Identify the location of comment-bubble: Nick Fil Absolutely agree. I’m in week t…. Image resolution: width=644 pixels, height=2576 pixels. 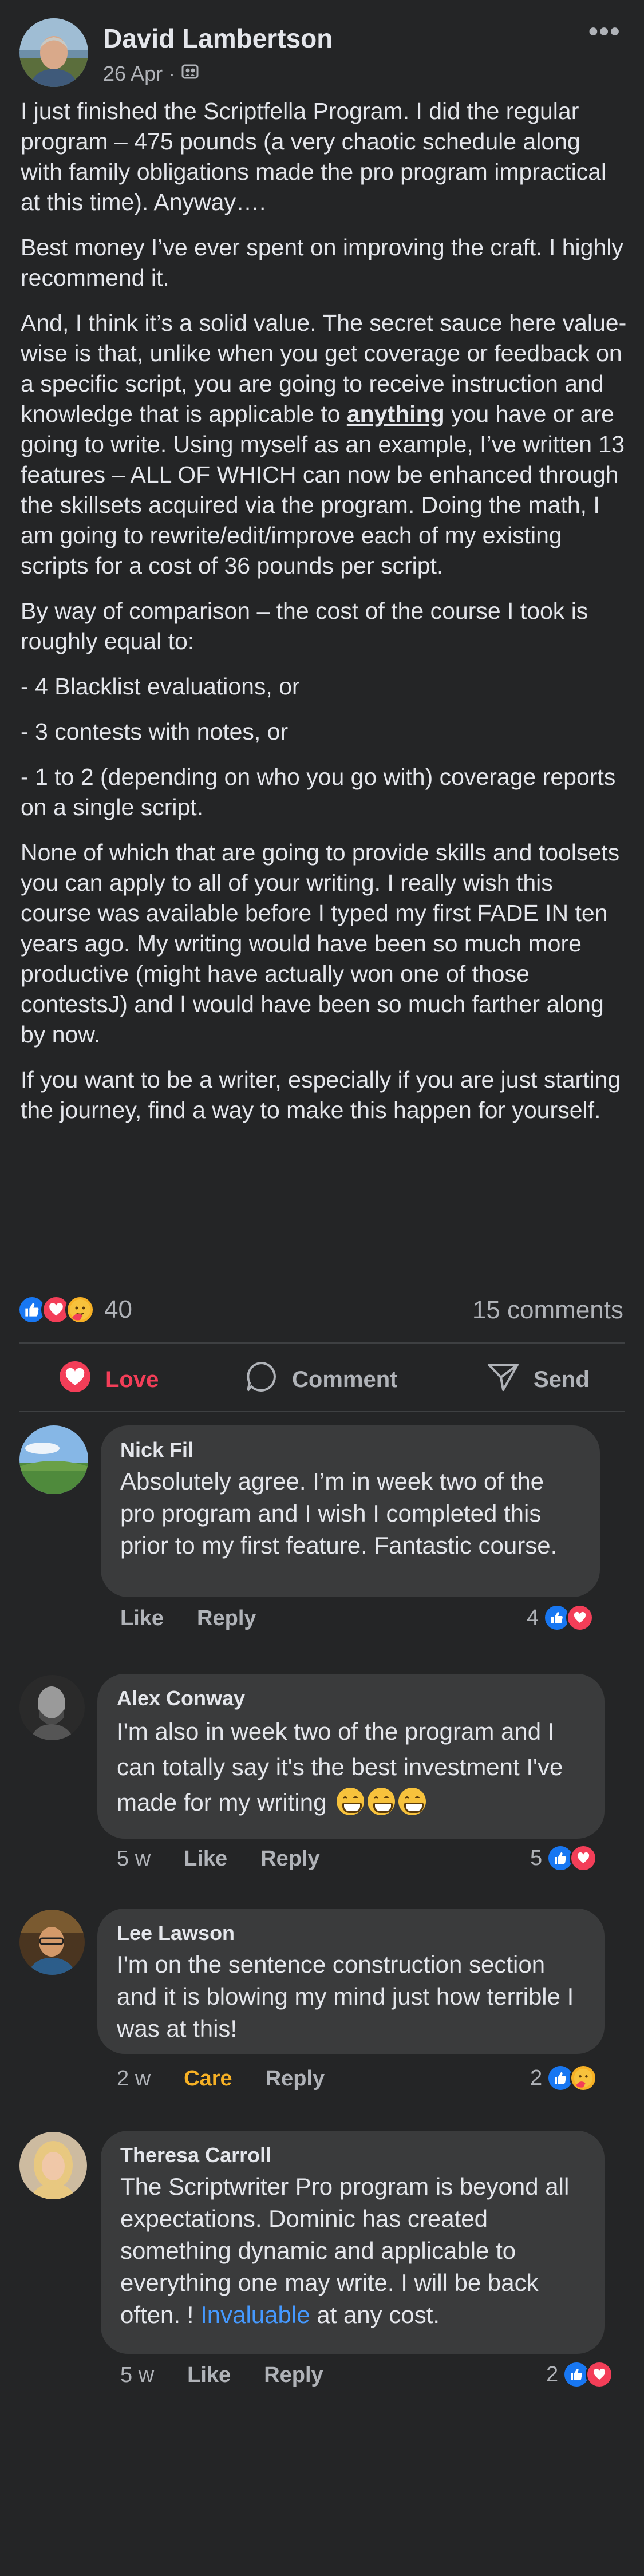
(350, 1511).